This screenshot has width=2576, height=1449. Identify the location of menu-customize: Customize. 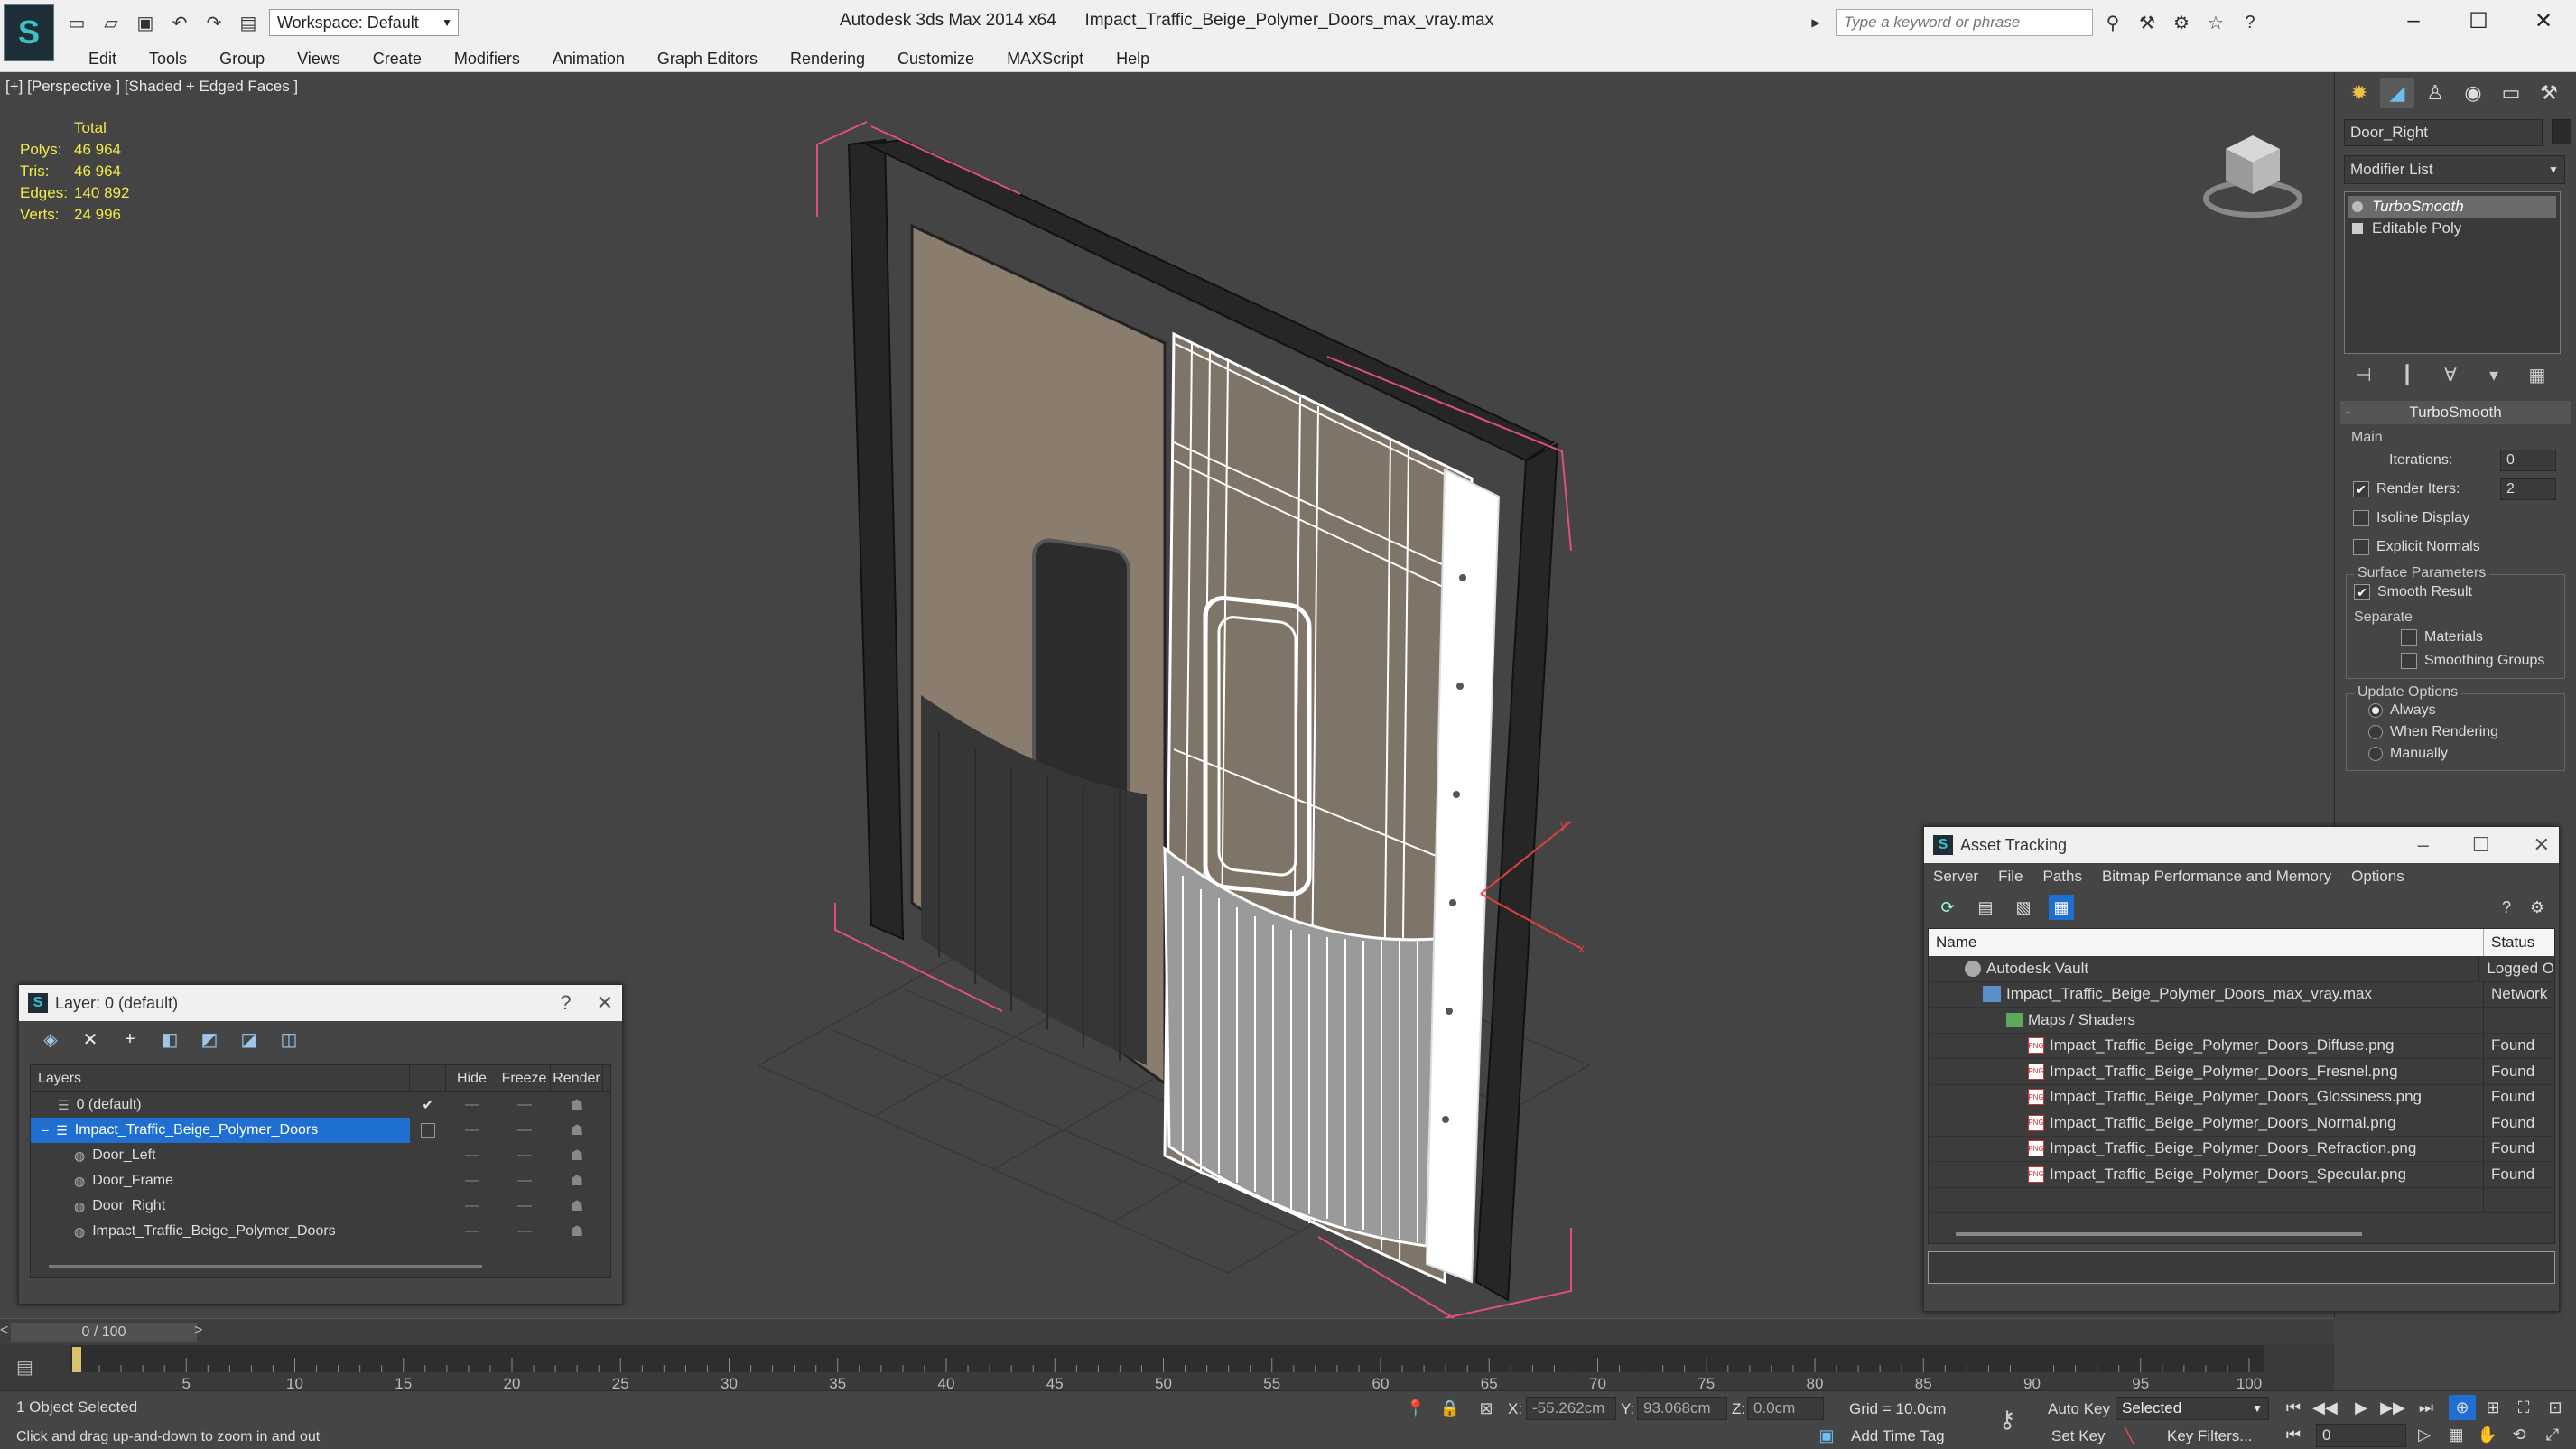
(935, 59).